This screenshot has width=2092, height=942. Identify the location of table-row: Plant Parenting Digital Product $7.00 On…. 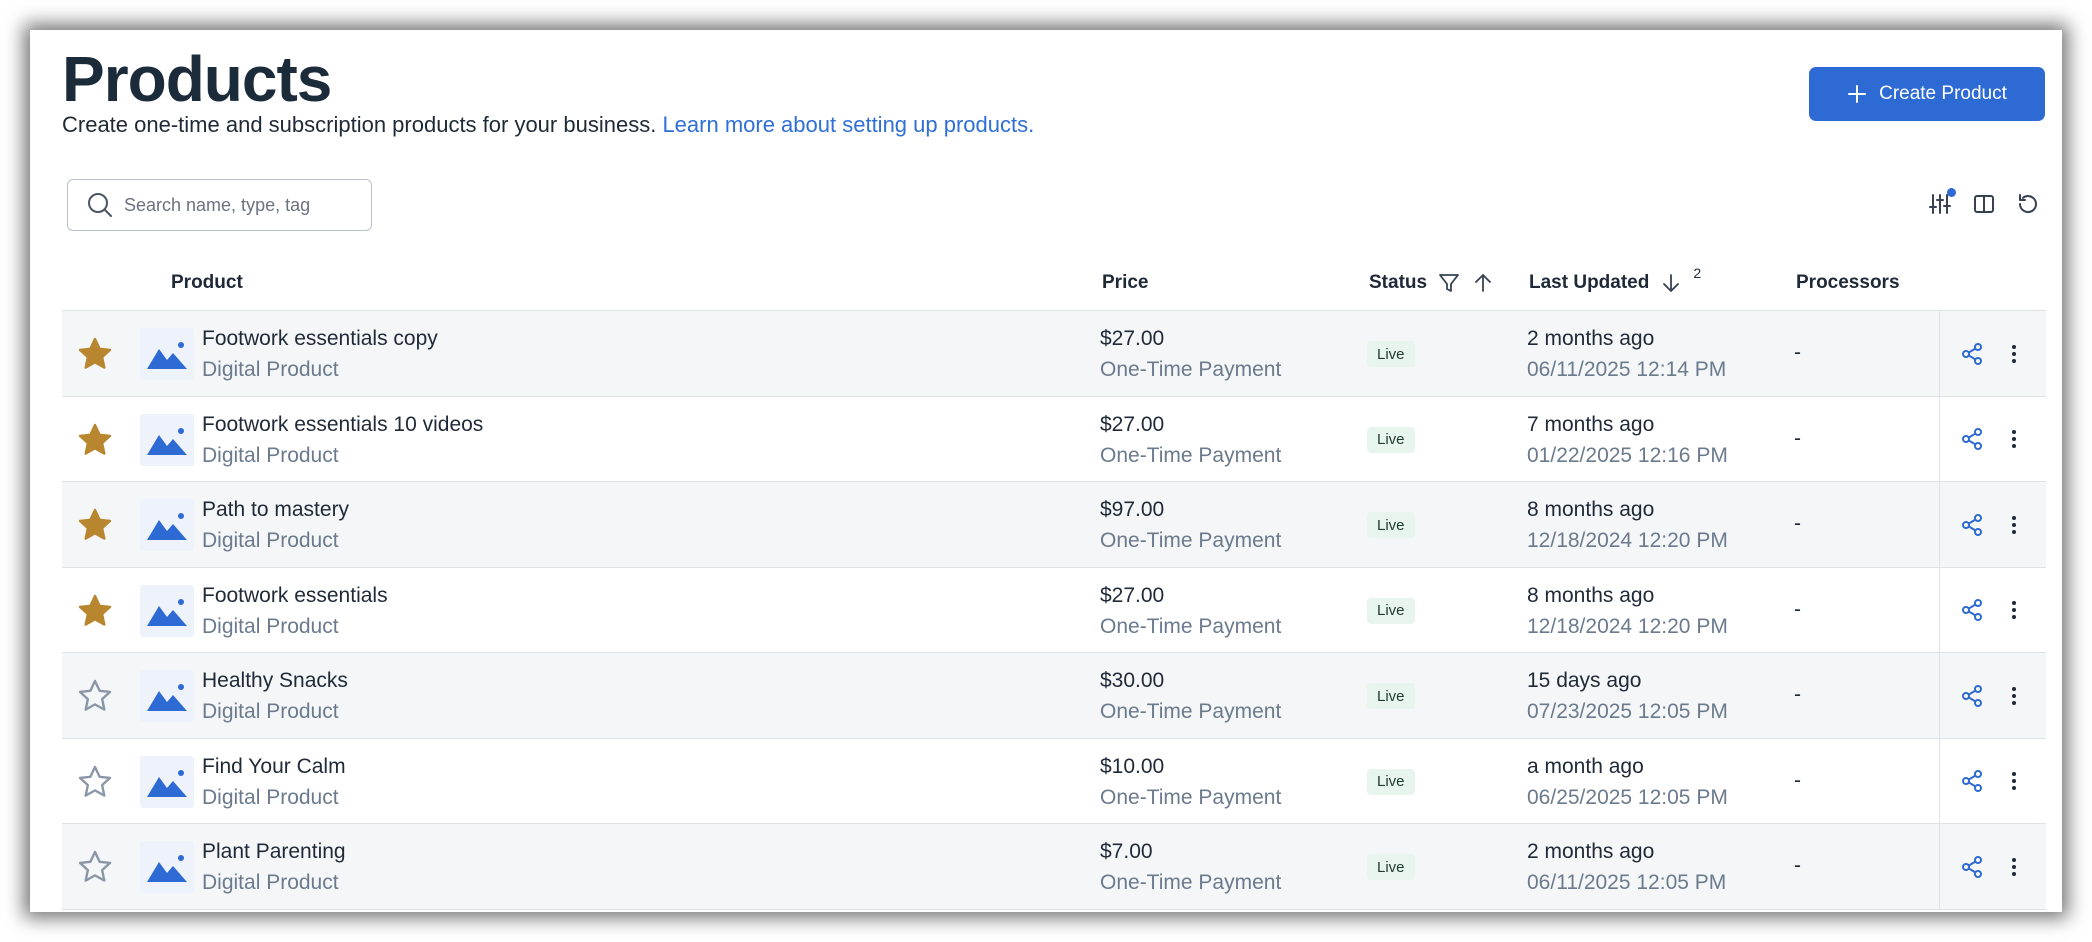
(1054, 867).